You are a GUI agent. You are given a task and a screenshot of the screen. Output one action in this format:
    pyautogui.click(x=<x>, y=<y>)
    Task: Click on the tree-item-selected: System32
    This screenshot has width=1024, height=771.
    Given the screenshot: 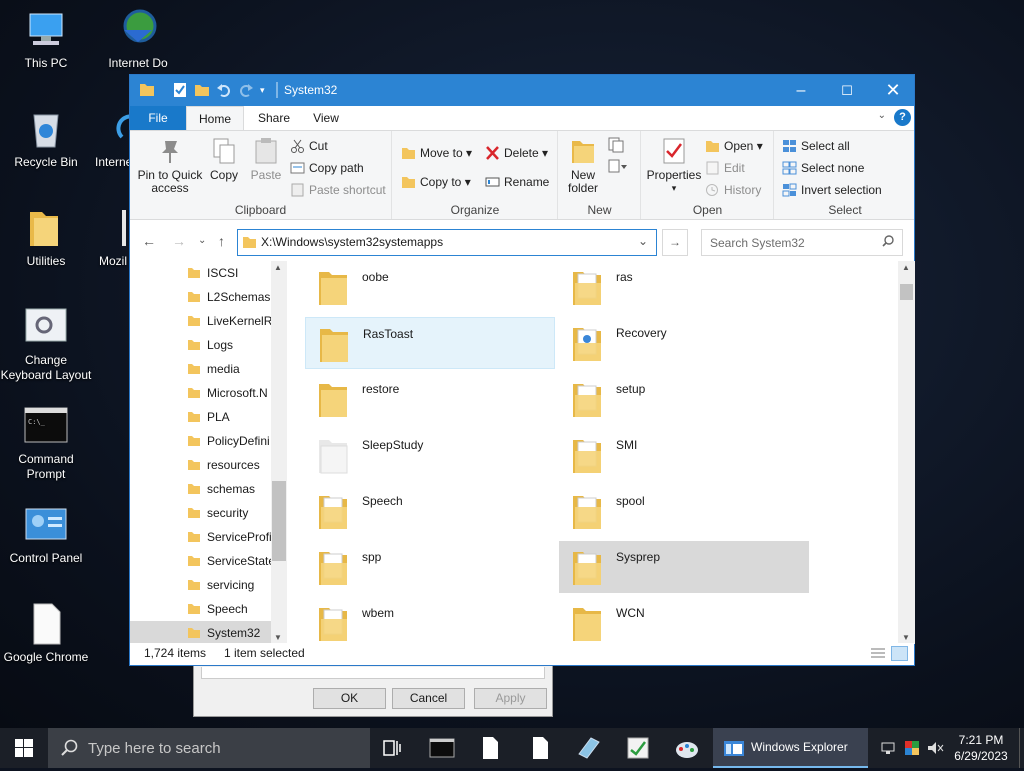 What is the action you would take?
    pyautogui.click(x=200, y=632)
    